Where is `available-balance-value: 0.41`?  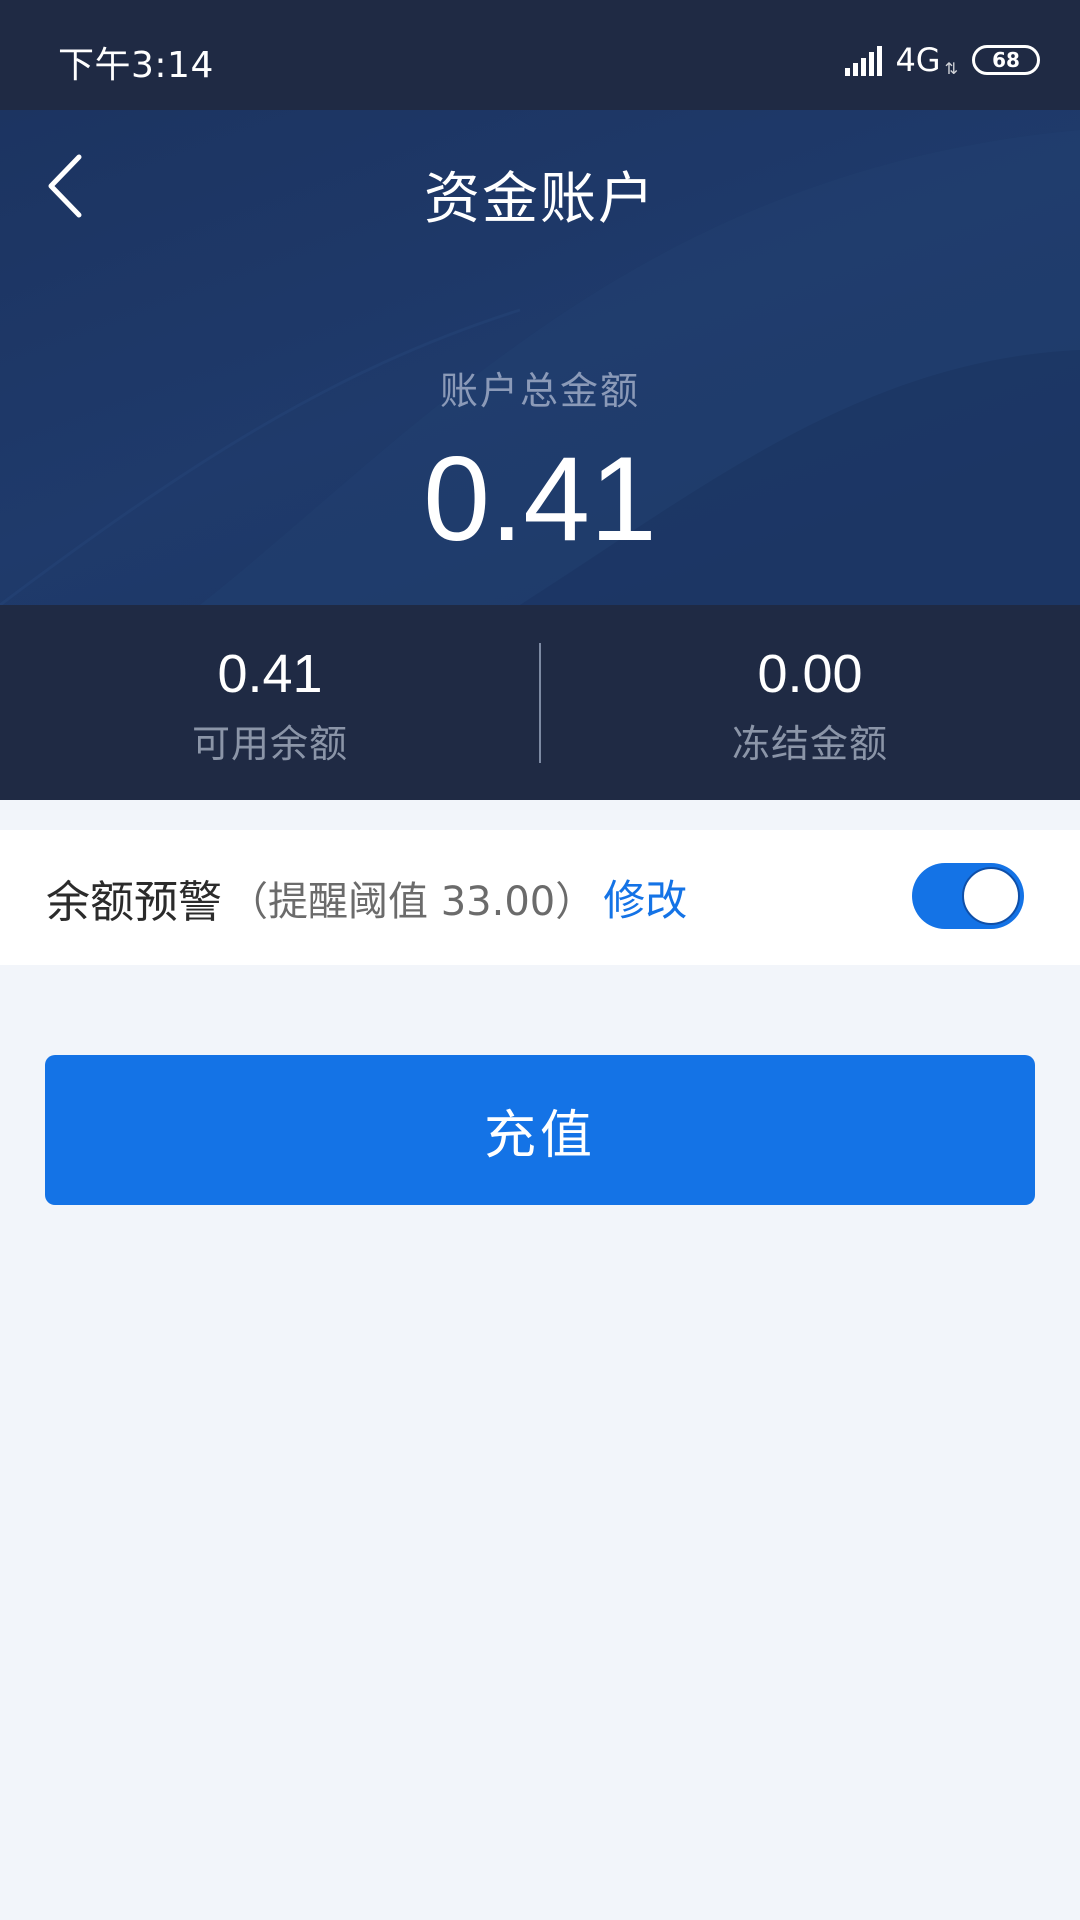 available-balance-value: 0.41 is located at coordinates (270, 674).